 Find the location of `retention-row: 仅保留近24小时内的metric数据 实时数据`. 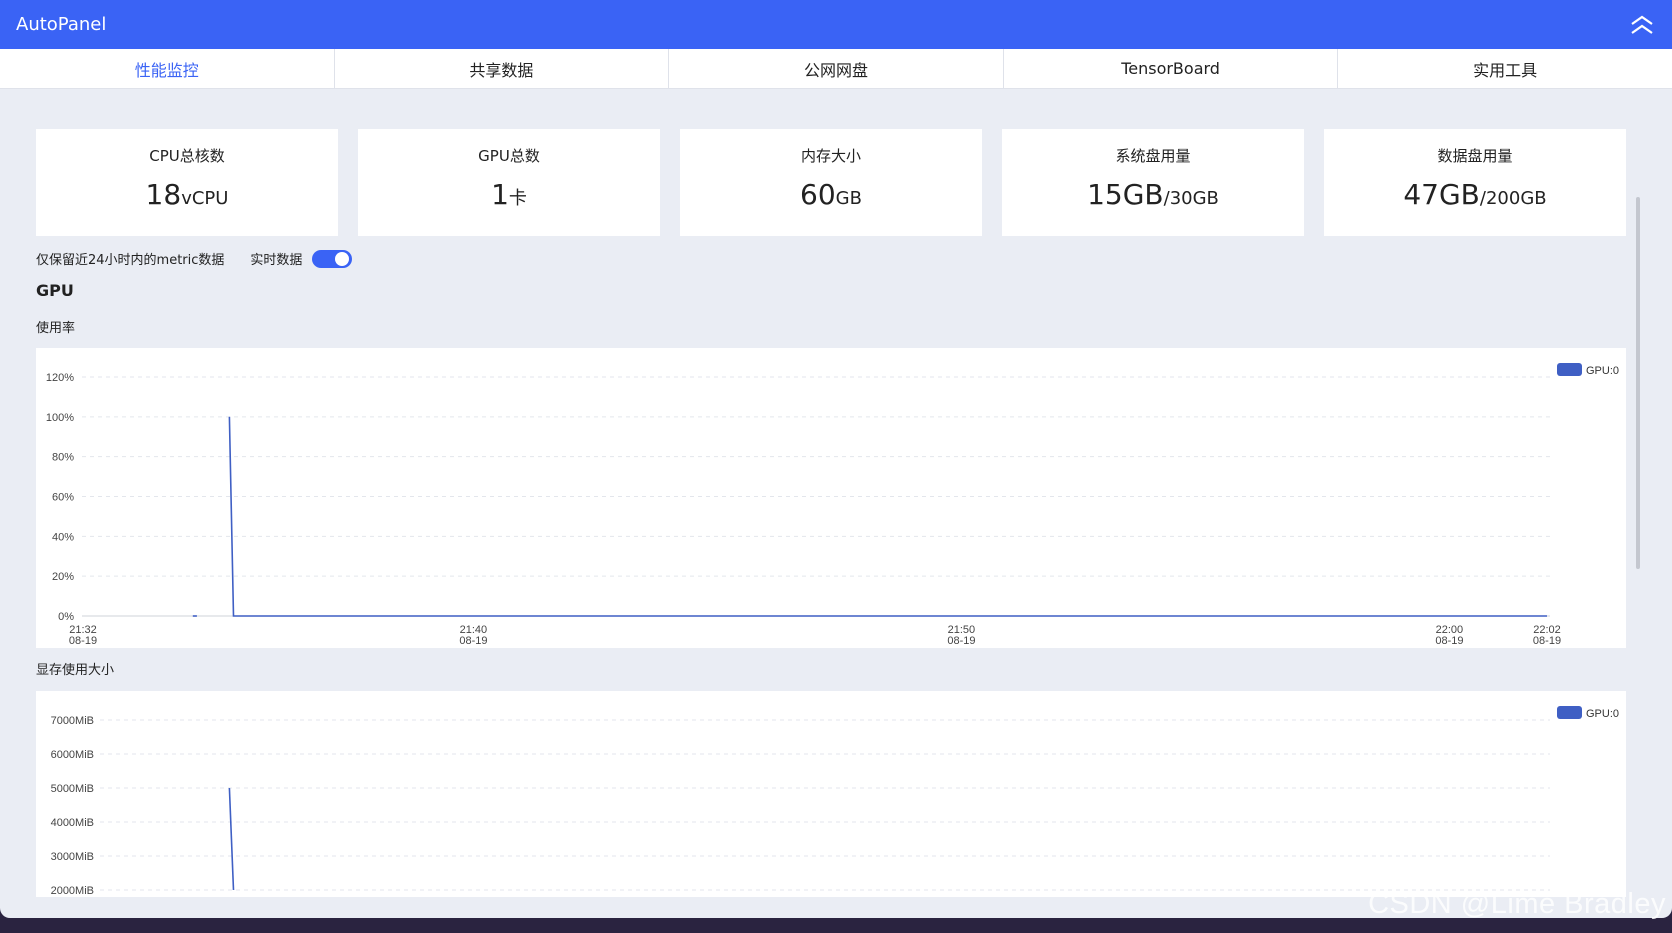

retention-row: 仅保留近24小时内的metric数据 实时数据 is located at coordinates (194, 258).